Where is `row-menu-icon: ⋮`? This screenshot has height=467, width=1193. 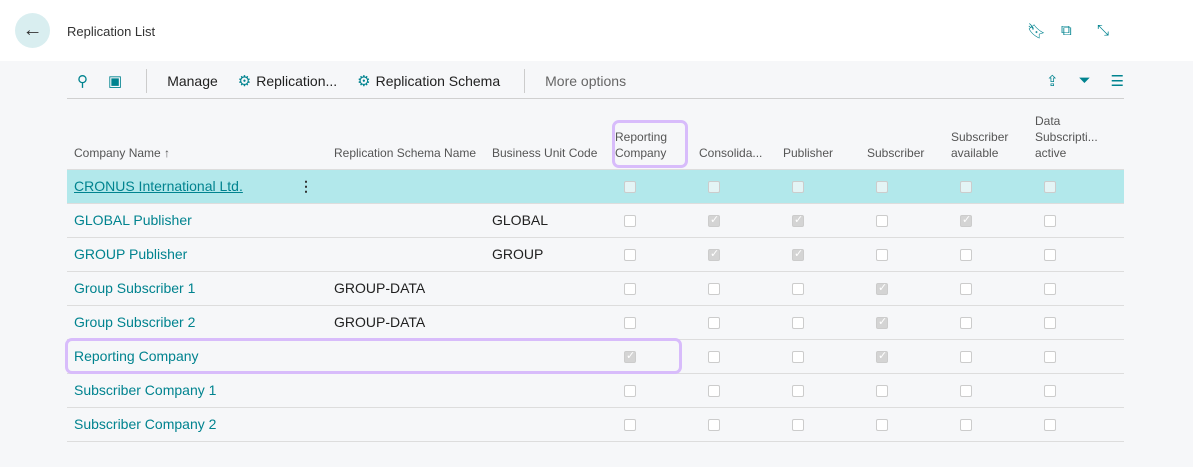 row-menu-icon: ⋮ is located at coordinates (306, 186).